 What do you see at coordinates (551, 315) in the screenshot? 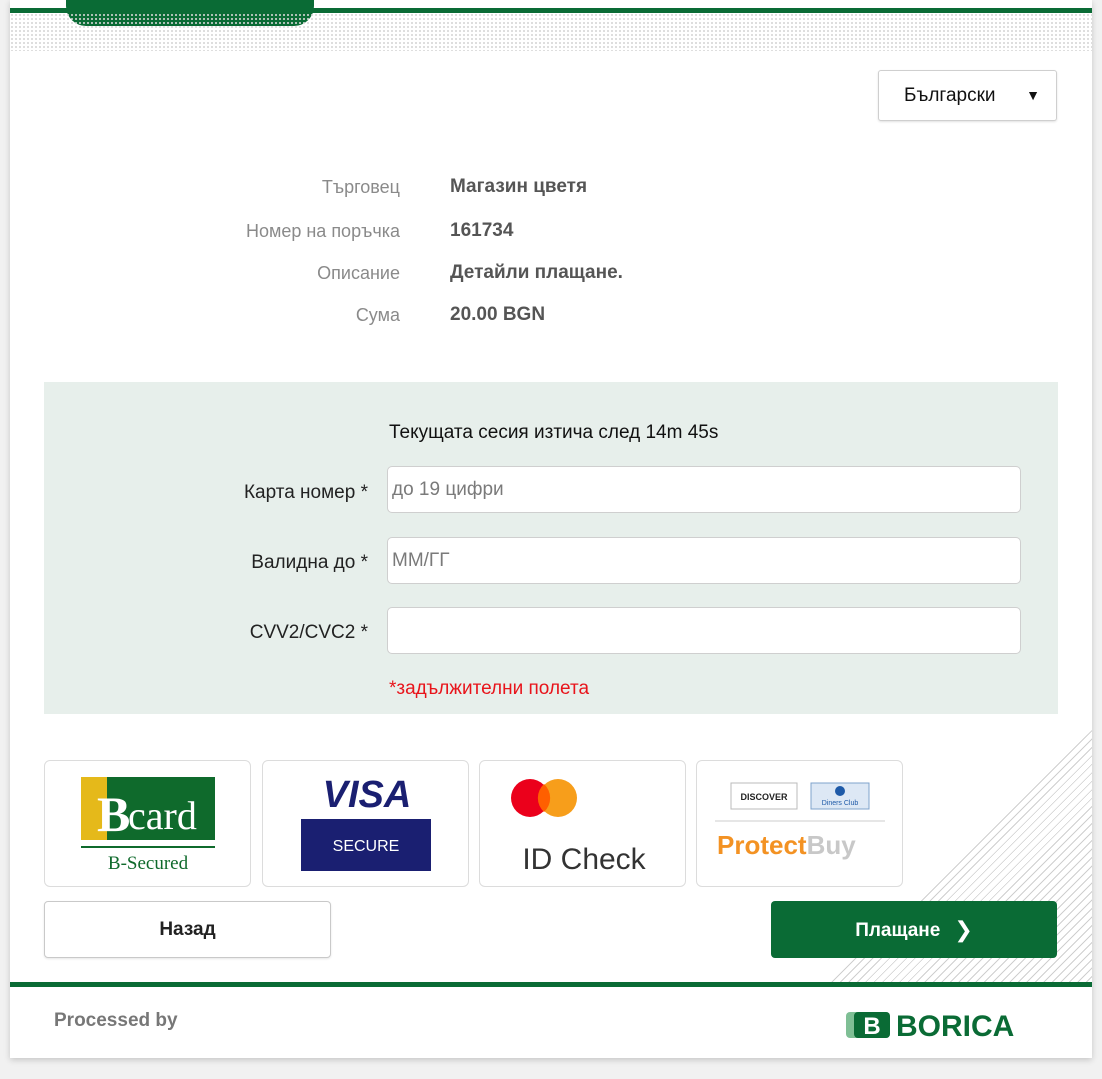
I see `info-row-amount: Сума 20.00 BGN` at bounding box center [551, 315].